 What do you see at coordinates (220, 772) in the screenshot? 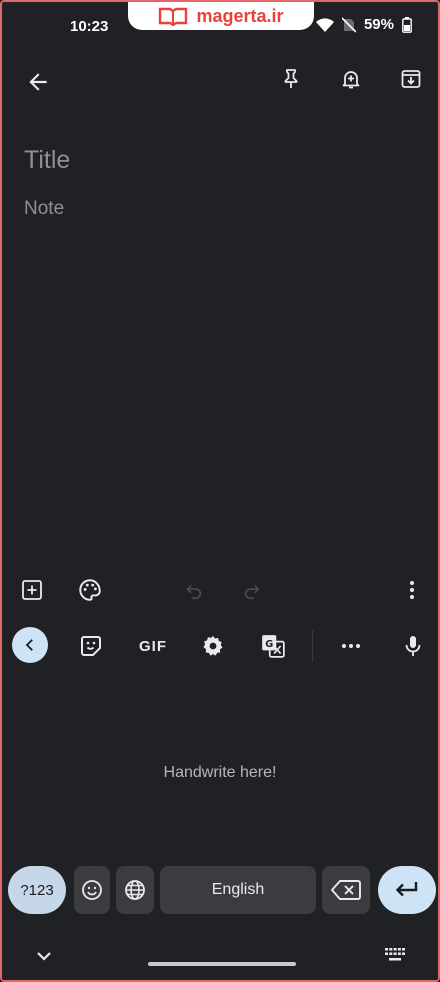
I see `handwriting-area-hint: Handwrite here!` at bounding box center [220, 772].